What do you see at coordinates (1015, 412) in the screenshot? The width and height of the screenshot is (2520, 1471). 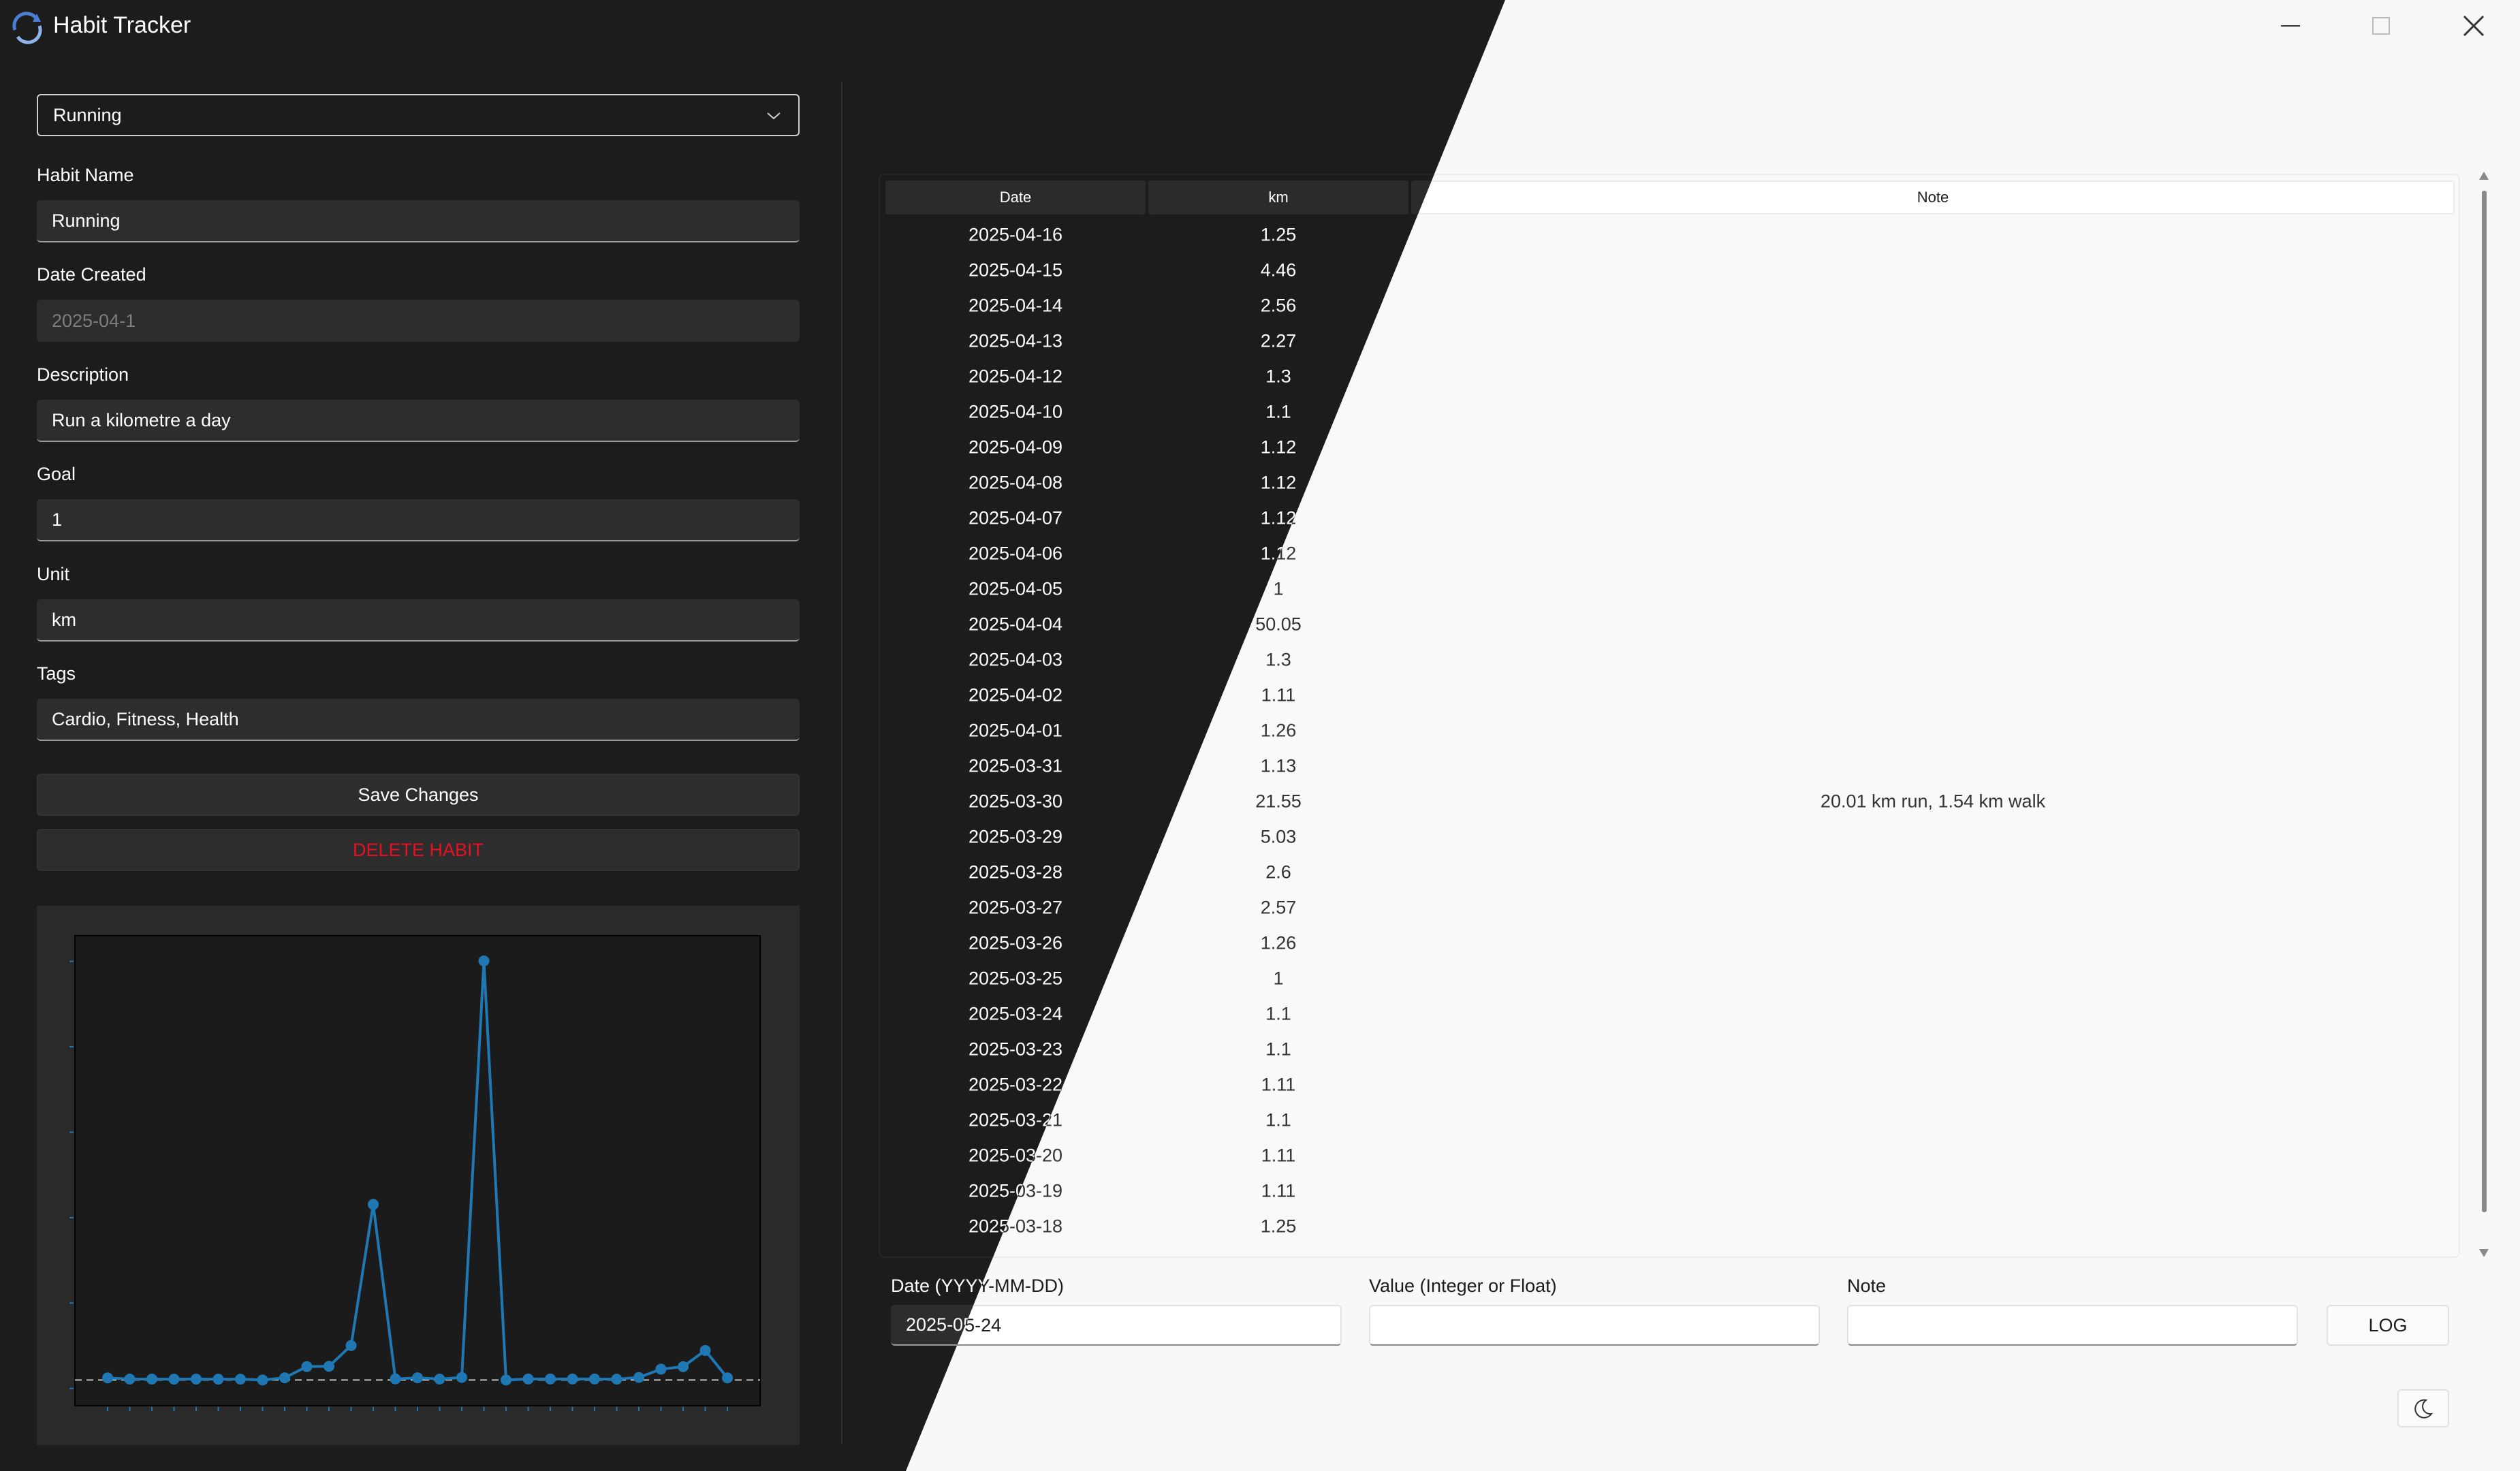 I see `table-cell-date: 2025-04-10` at bounding box center [1015, 412].